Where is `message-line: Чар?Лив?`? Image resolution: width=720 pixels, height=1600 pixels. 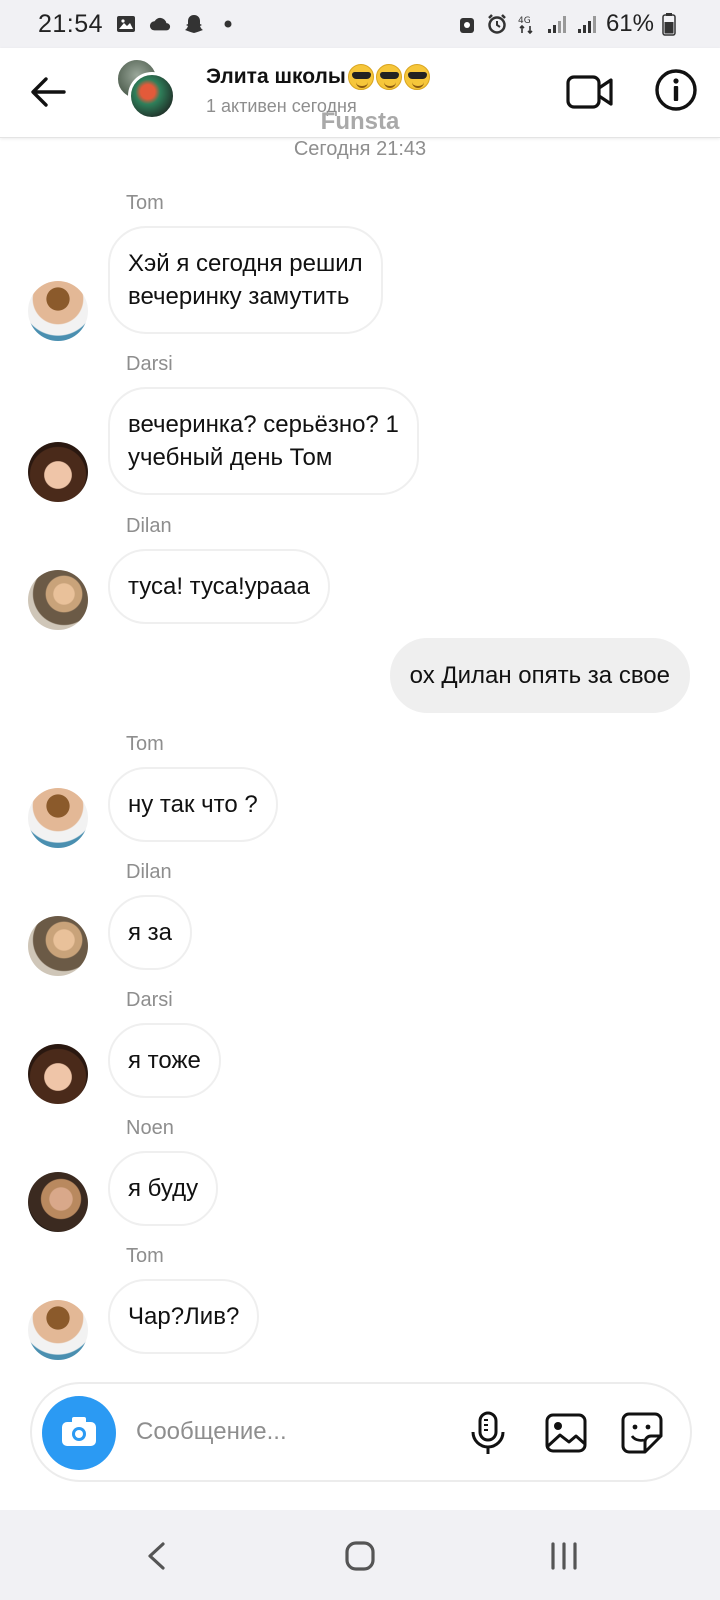 message-line: Чар?Лив? is located at coordinates (184, 1316).